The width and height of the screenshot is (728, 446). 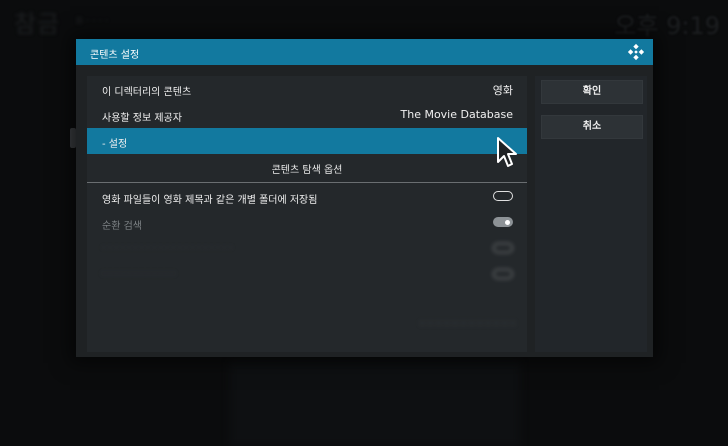 I want to click on clock: 오후 9:19, so click(x=667, y=26).